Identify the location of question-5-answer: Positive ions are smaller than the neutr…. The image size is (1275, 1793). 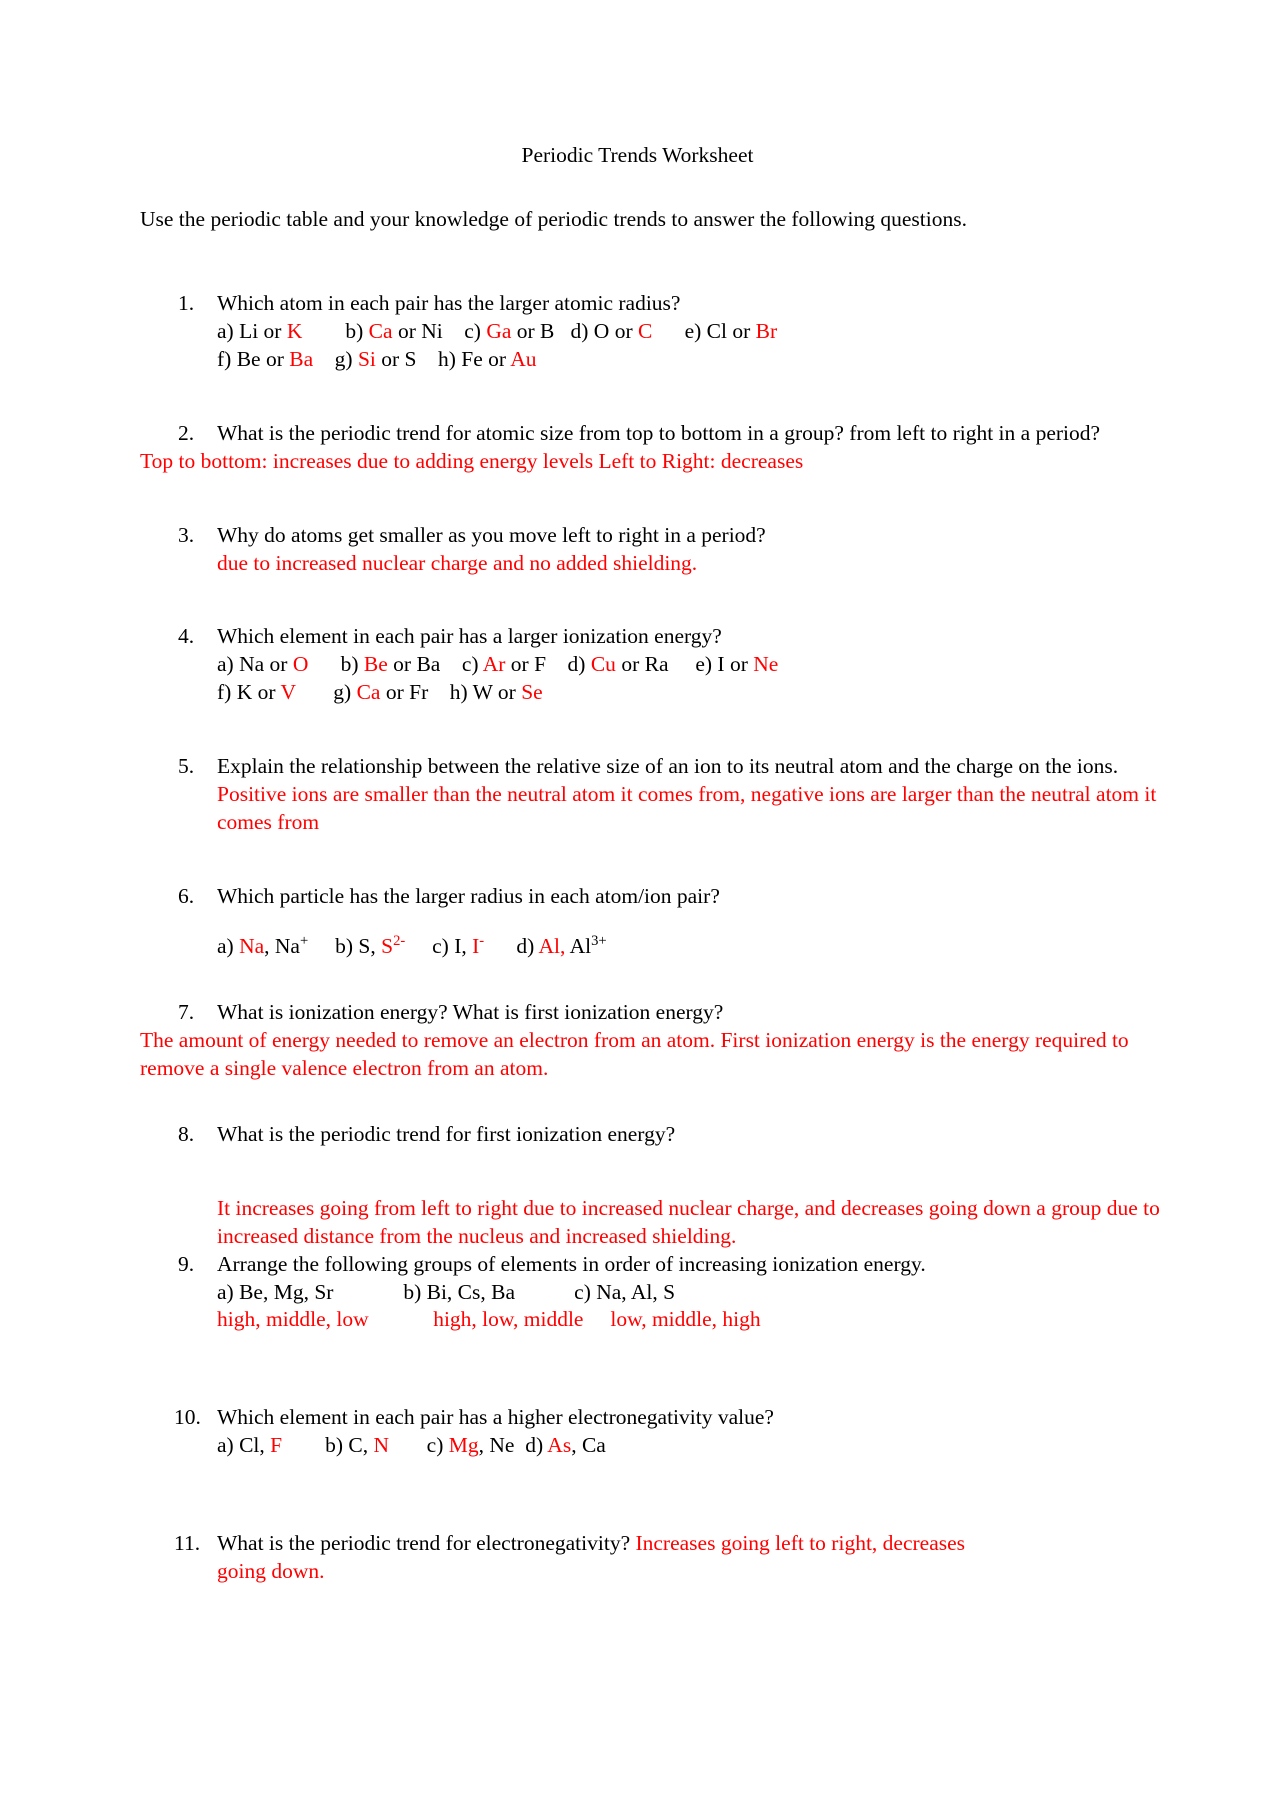
(687, 808).